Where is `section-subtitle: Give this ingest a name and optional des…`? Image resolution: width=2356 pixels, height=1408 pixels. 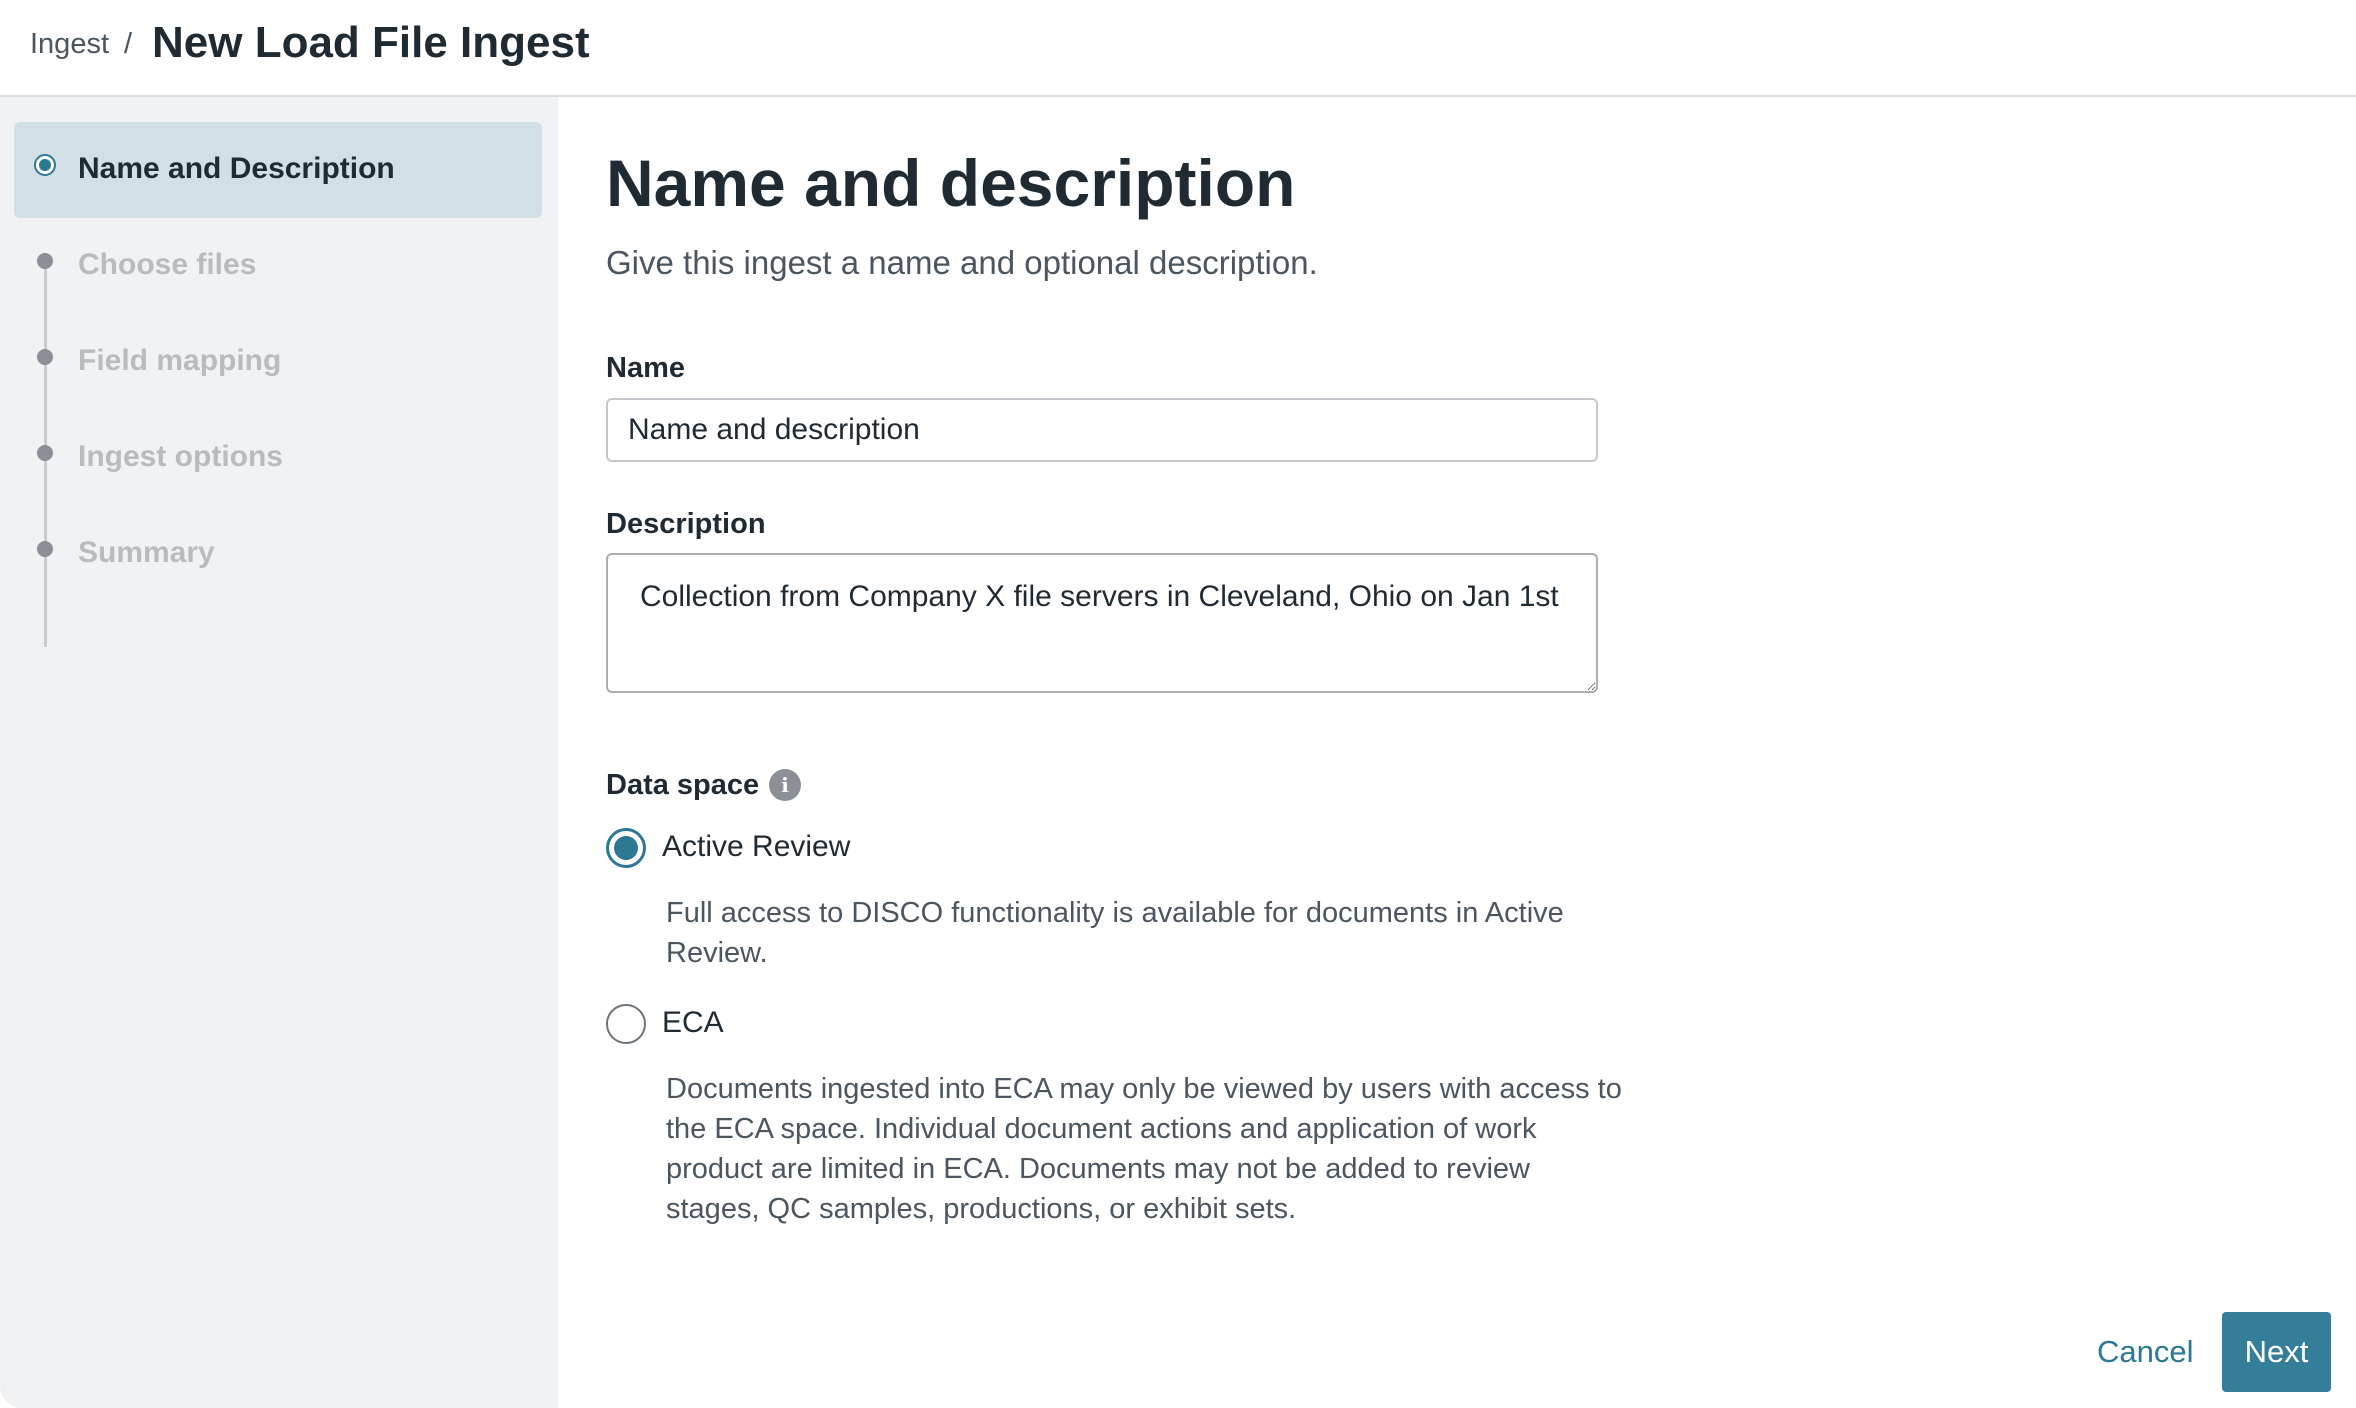 section-subtitle: Give this ingest a name and optional des… is located at coordinates (962, 262).